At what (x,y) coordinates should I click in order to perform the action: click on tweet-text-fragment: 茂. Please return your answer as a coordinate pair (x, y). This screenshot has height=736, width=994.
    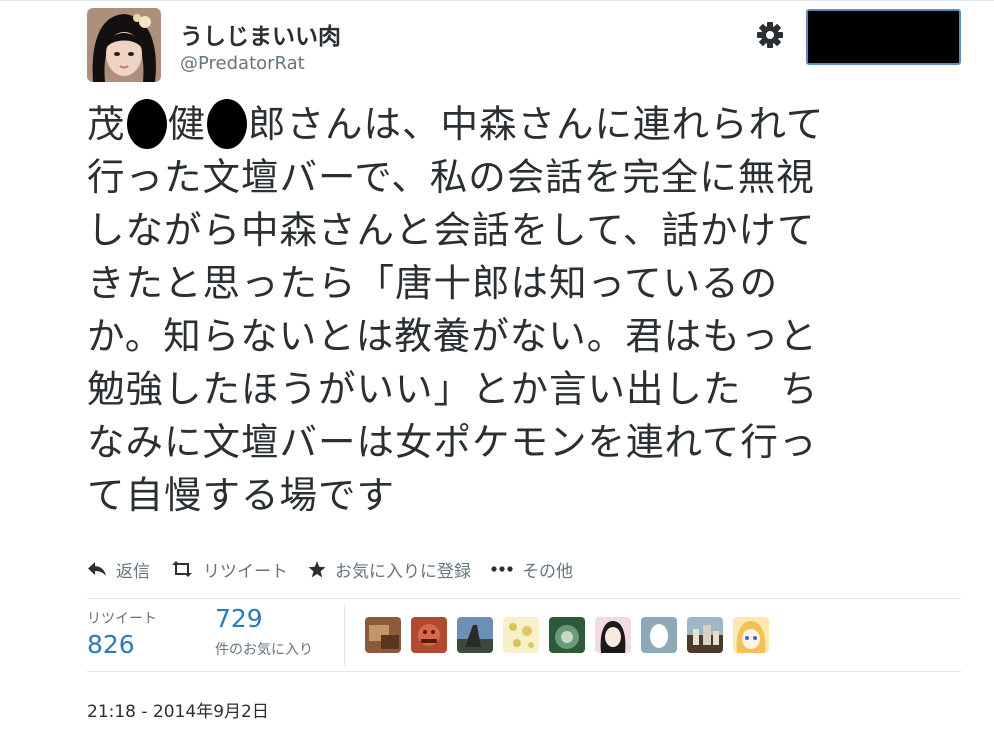
    Looking at the image, I should click on (106, 124).